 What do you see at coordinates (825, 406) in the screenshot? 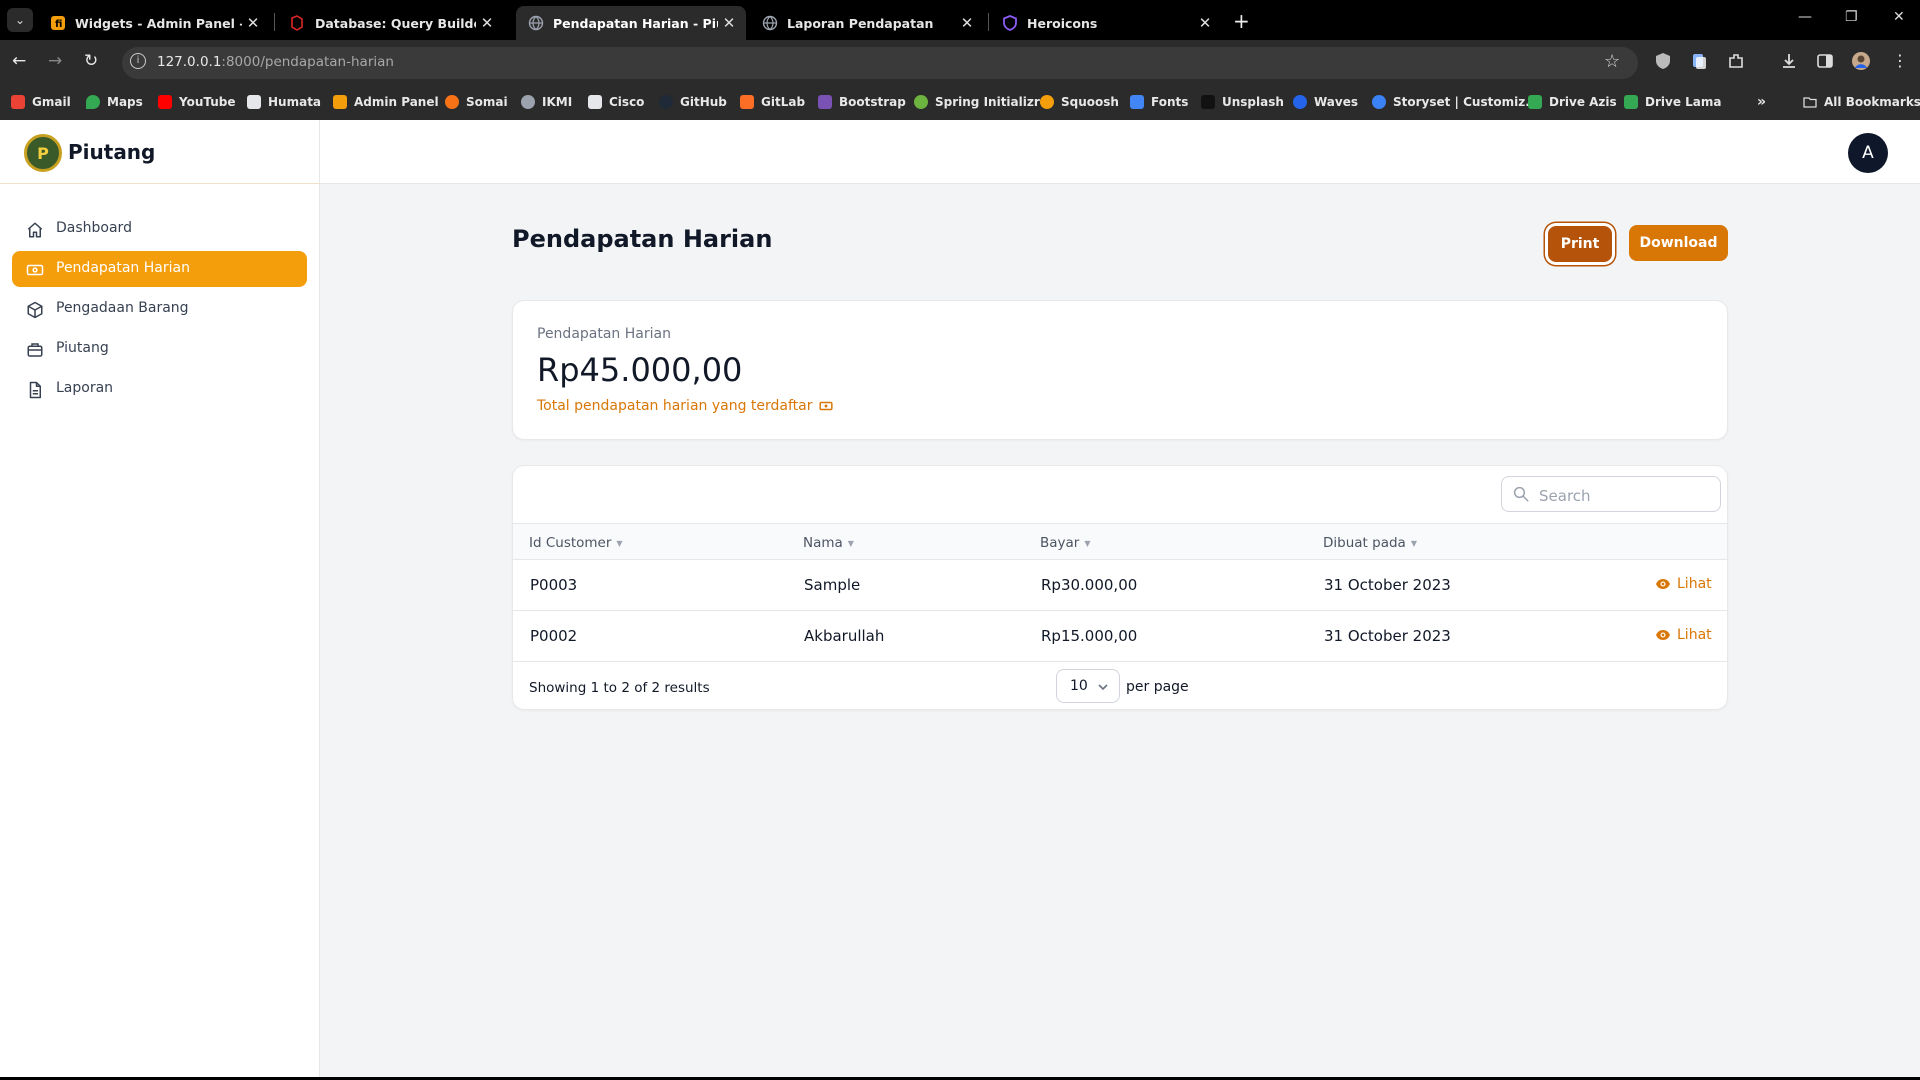
I see `cash-icon` at bounding box center [825, 406].